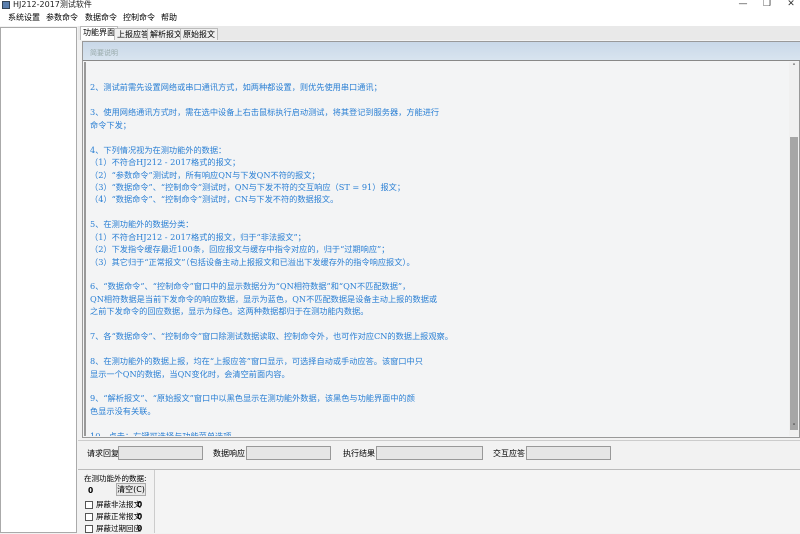 The height and width of the screenshot is (534, 800). What do you see at coordinates (161, 433) in the screenshot?
I see `description-line: 10、点击：右键可选择与功能菜单选项` at bounding box center [161, 433].